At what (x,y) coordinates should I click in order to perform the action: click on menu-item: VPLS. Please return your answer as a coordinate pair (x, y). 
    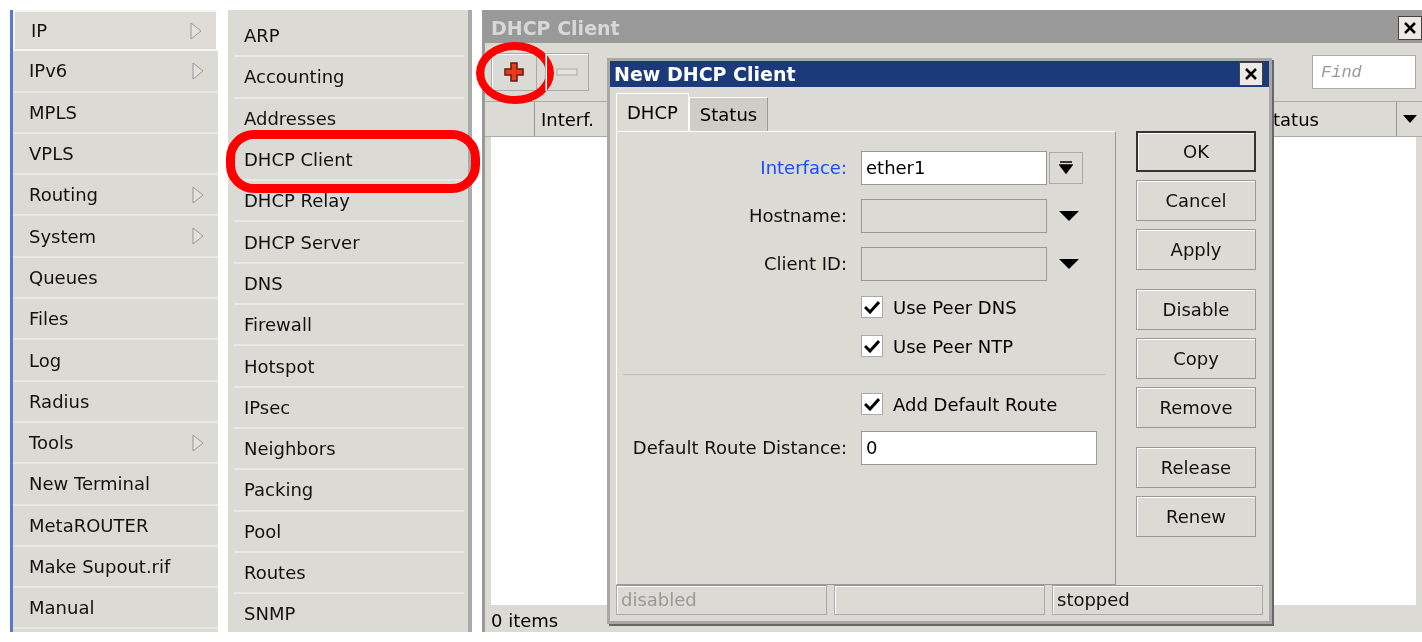
    Looking at the image, I should click on (115, 154).